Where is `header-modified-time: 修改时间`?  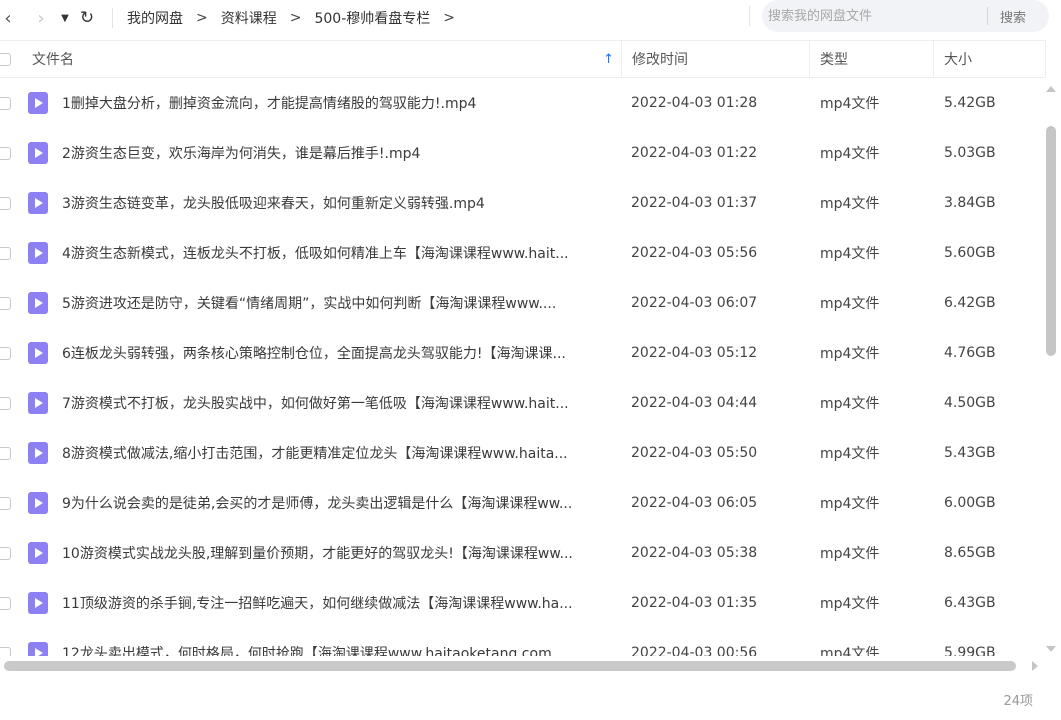
header-modified-time: 修改时间 is located at coordinates (716, 59).